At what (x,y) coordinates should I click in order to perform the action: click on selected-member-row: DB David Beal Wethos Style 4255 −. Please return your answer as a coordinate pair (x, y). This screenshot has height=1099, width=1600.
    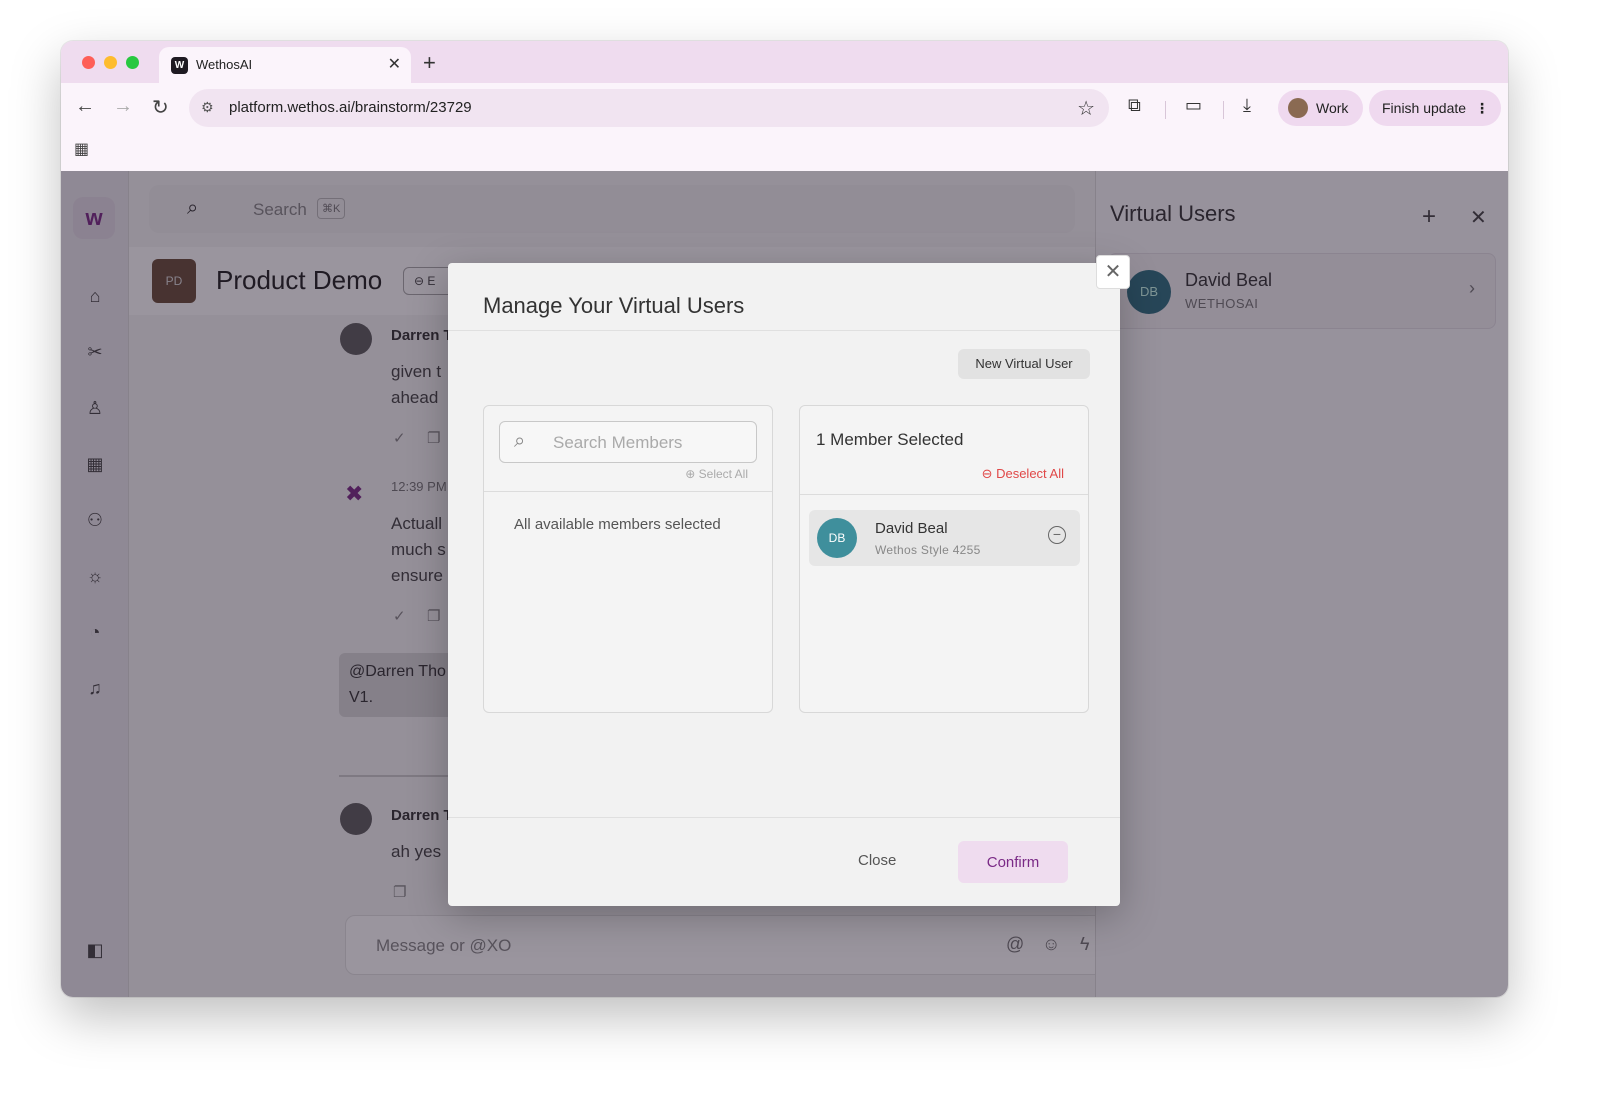
    Looking at the image, I should click on (944, 538).